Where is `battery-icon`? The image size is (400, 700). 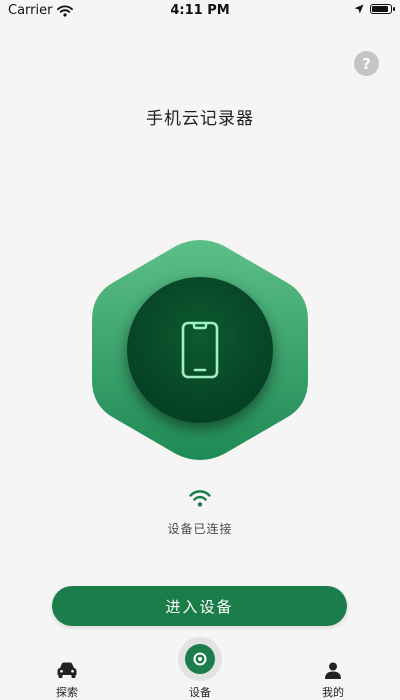
battery-icon is located at coordinates (382, 9).